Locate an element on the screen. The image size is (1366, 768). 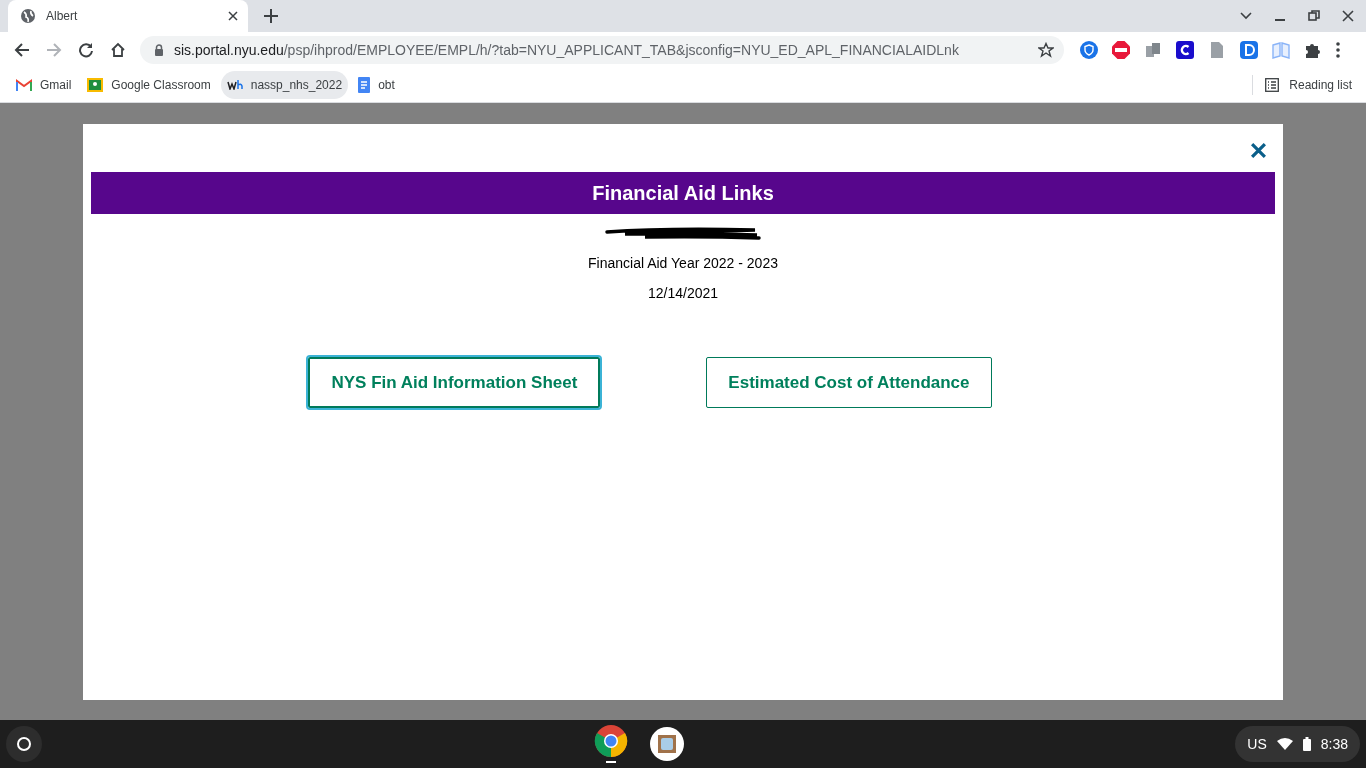
letter-c-icon is located at coordinates (1185, 50).